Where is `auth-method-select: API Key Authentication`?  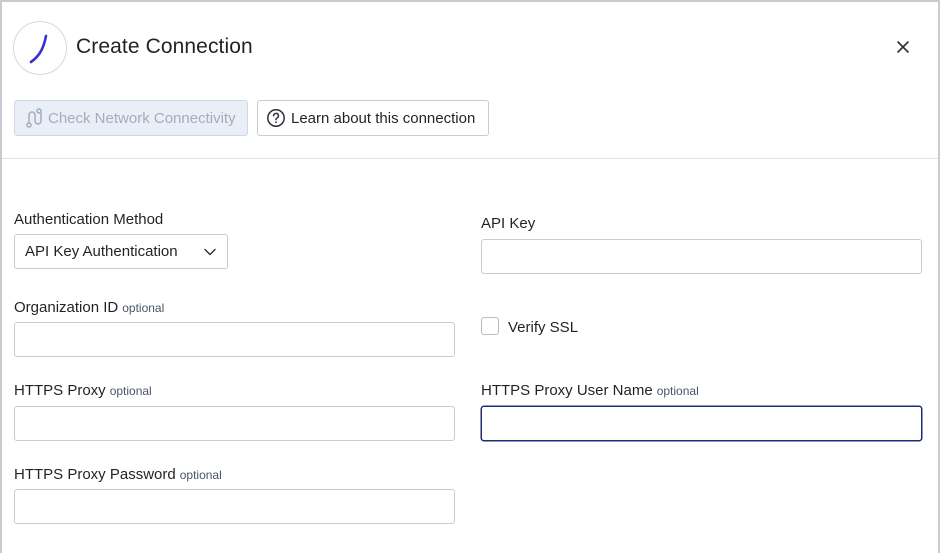
auth-method-select: API Key Authentication is located at coordinates (121, 251).